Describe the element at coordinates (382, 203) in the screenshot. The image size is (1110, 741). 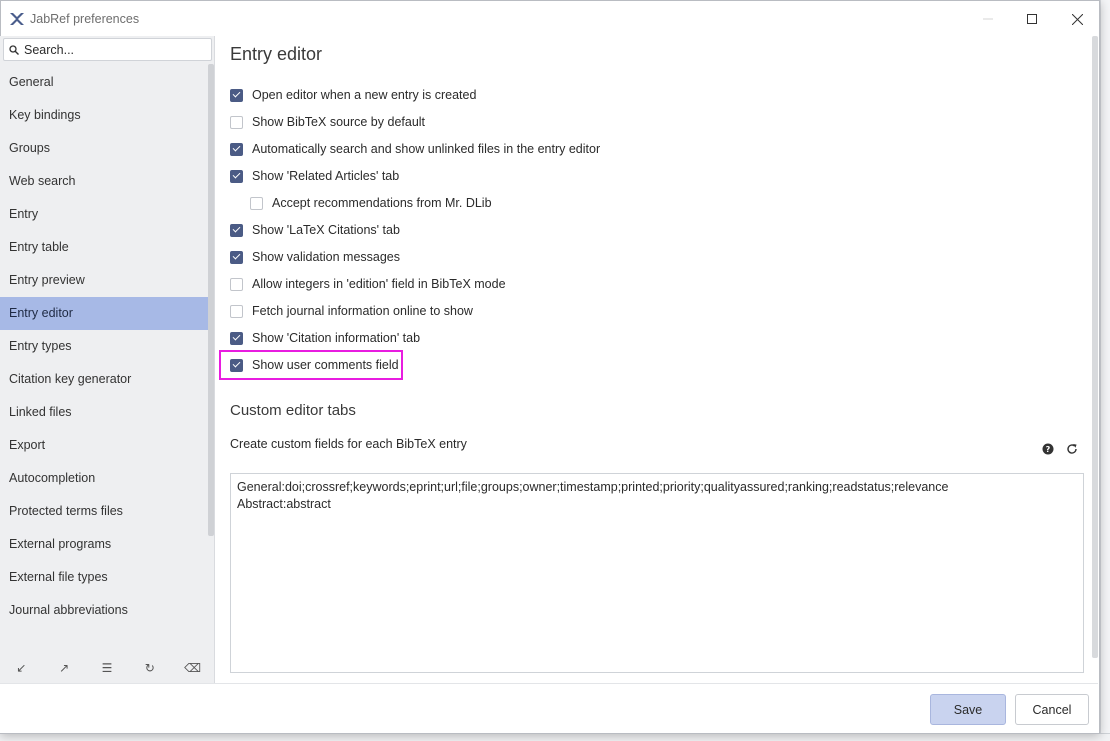
I see `option-label: Accept recommendations from Mr. DLib` at that location.